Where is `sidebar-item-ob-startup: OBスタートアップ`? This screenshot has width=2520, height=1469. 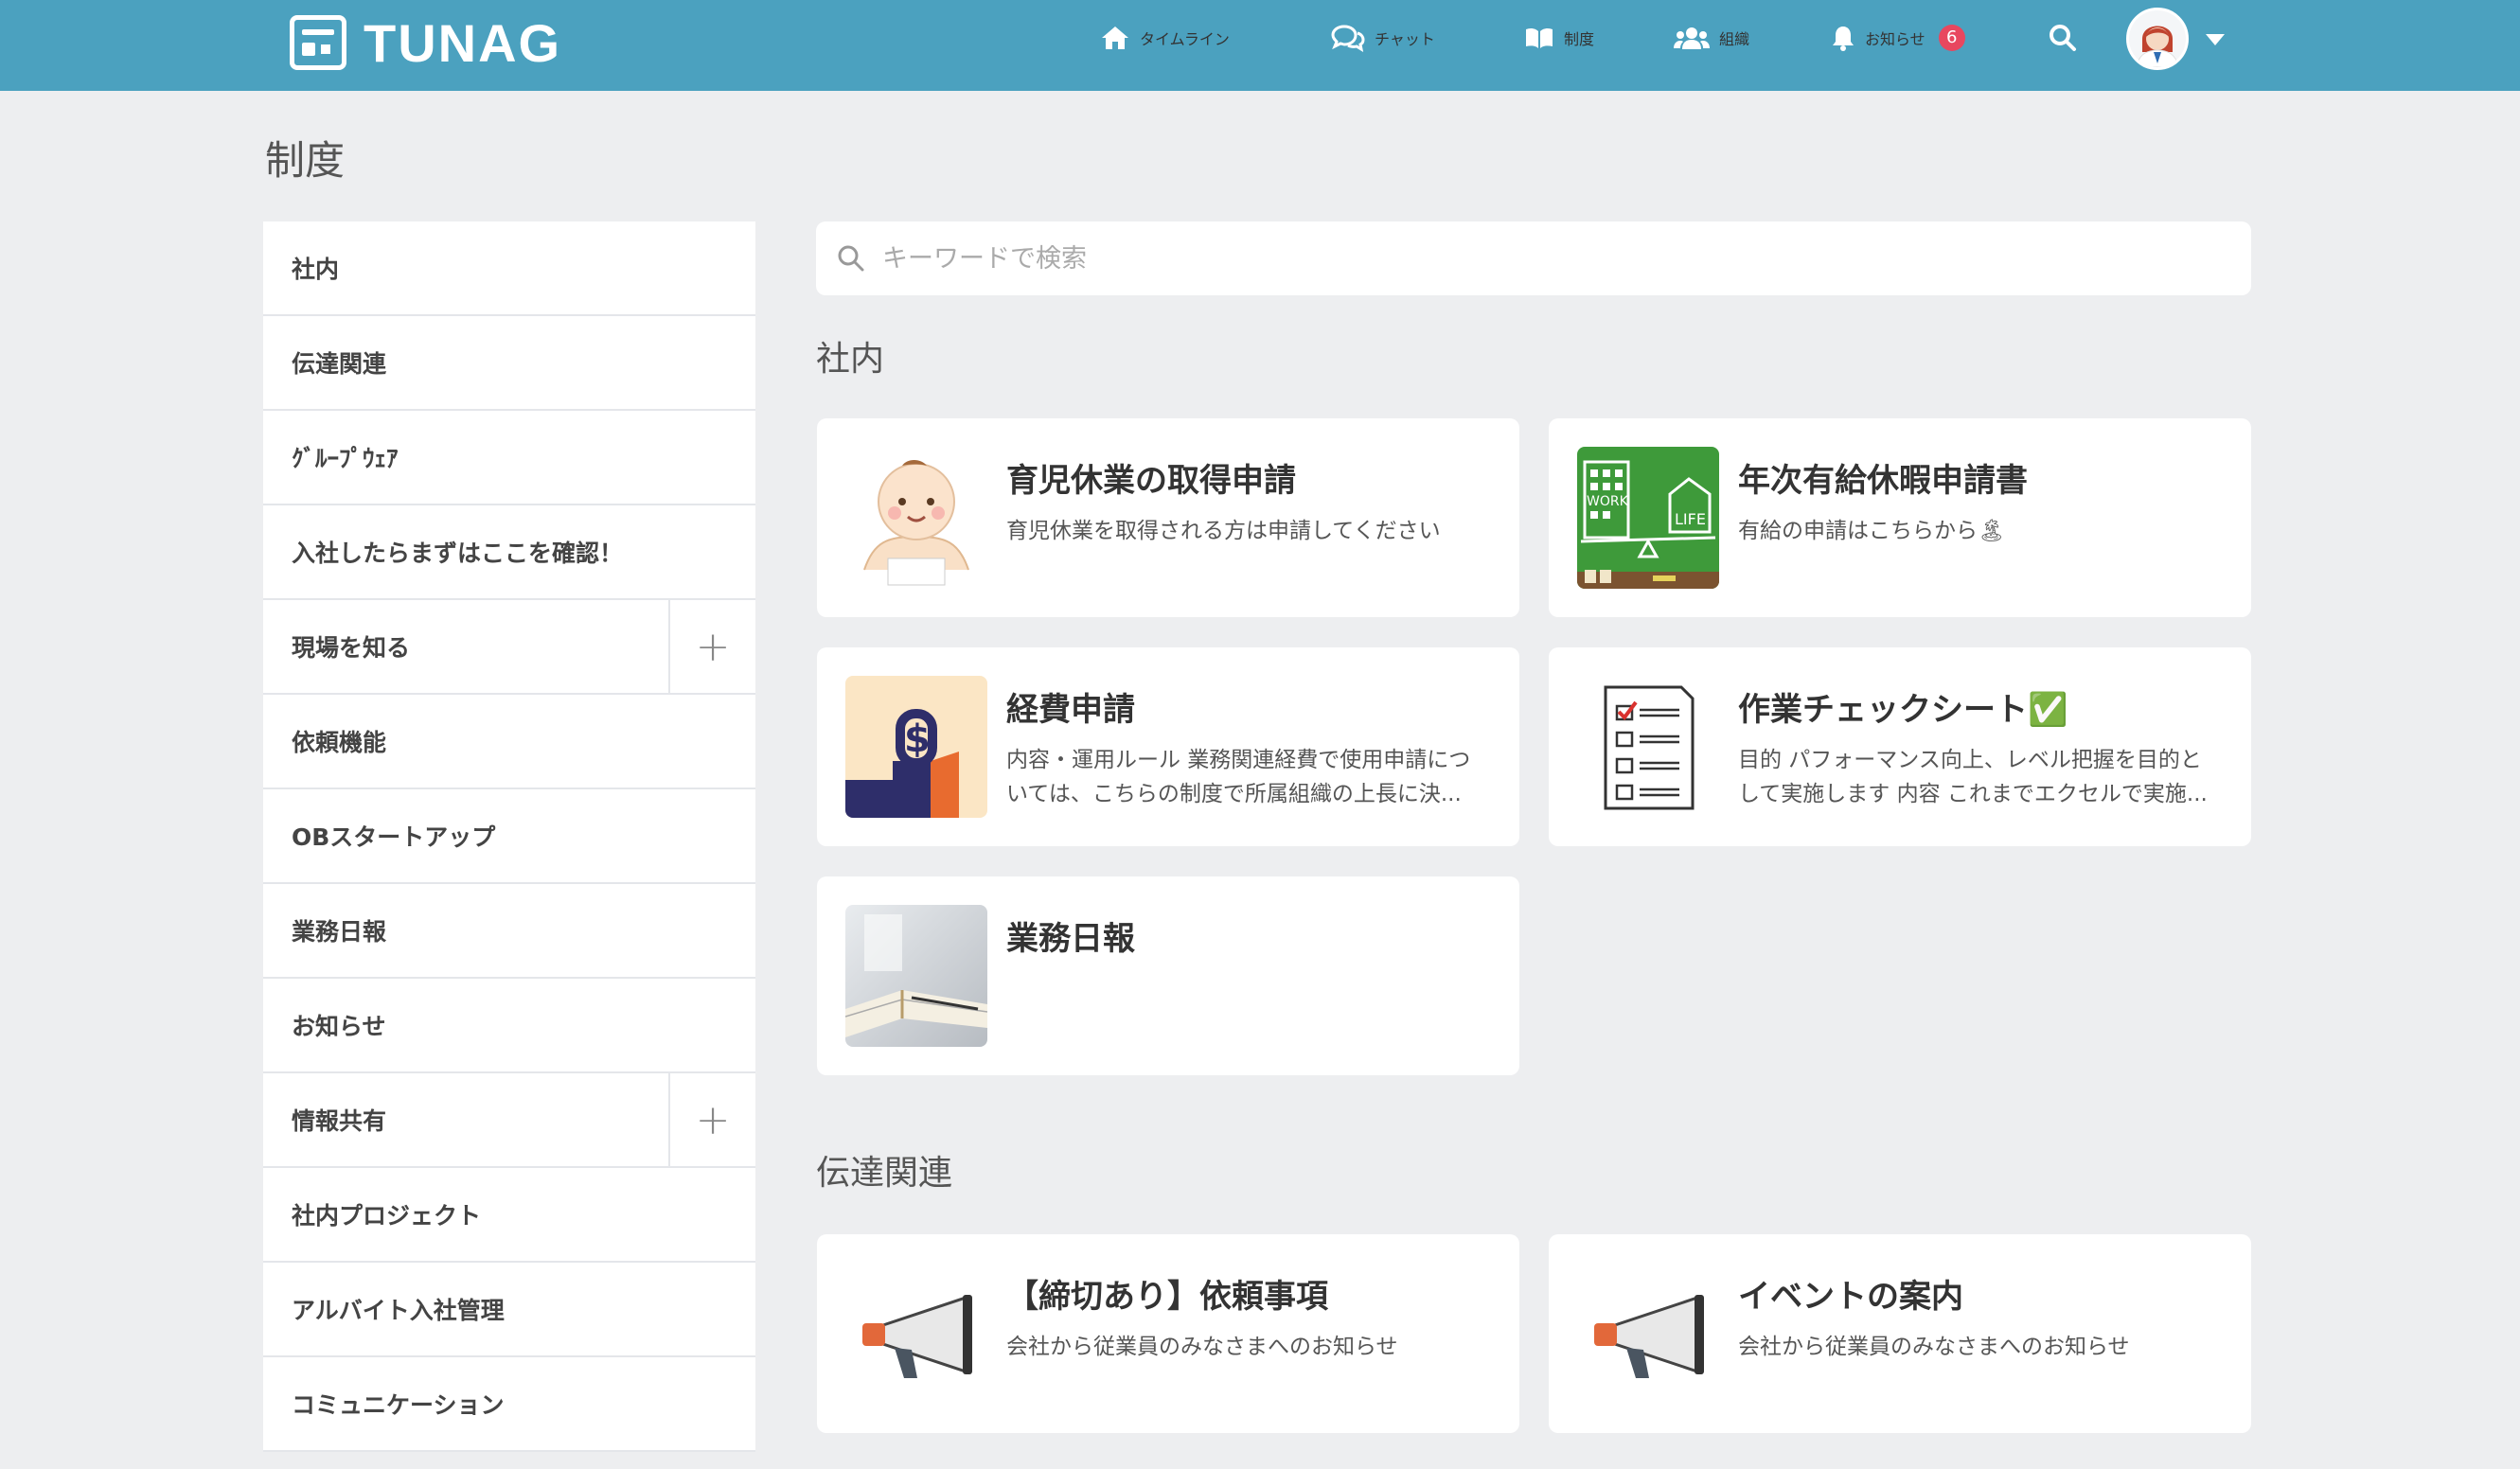
sidebar-item-ob-startup: OBスタートアップ is located at coordinates (509, 836).